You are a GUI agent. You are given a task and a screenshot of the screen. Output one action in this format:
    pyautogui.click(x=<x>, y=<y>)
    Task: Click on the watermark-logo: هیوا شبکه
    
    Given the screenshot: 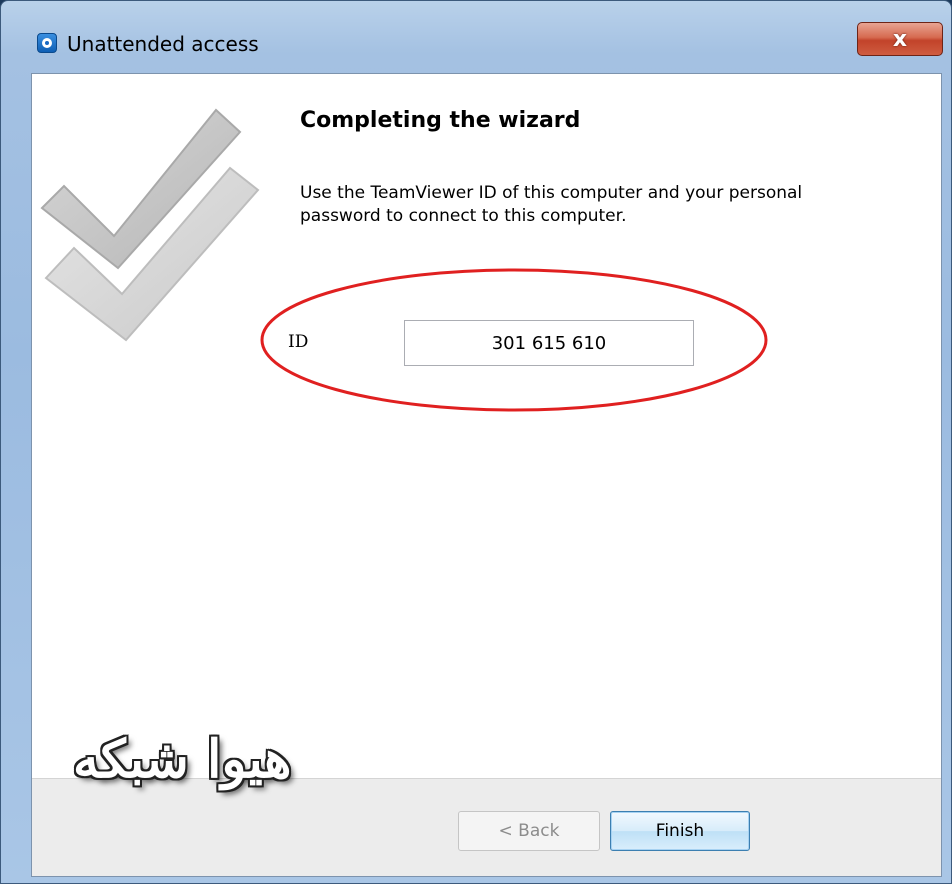 What is the action you would take?
    pyautogui.click(x=182, y=759)
    